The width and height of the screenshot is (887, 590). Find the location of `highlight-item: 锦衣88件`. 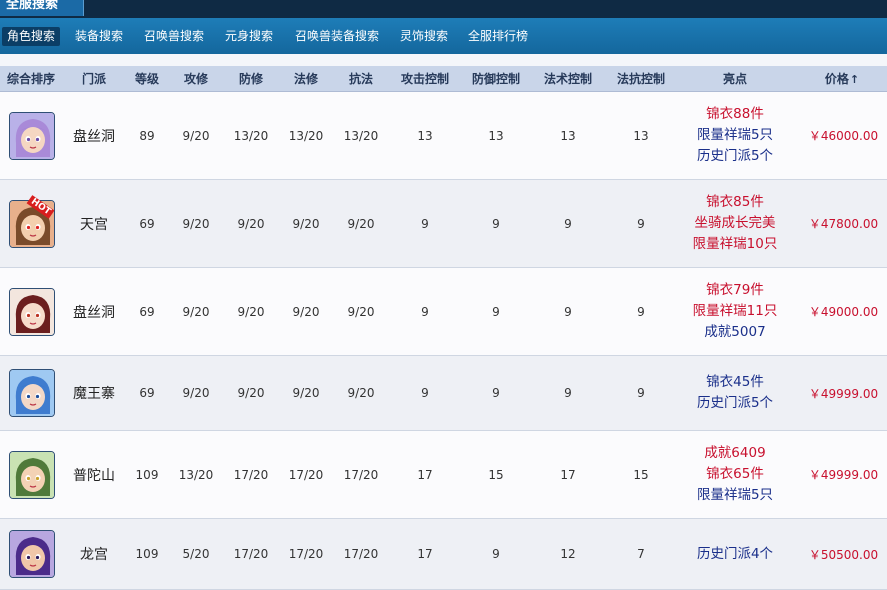

highlight-item: 锦衣88件 is located at coordinates (735, 114).